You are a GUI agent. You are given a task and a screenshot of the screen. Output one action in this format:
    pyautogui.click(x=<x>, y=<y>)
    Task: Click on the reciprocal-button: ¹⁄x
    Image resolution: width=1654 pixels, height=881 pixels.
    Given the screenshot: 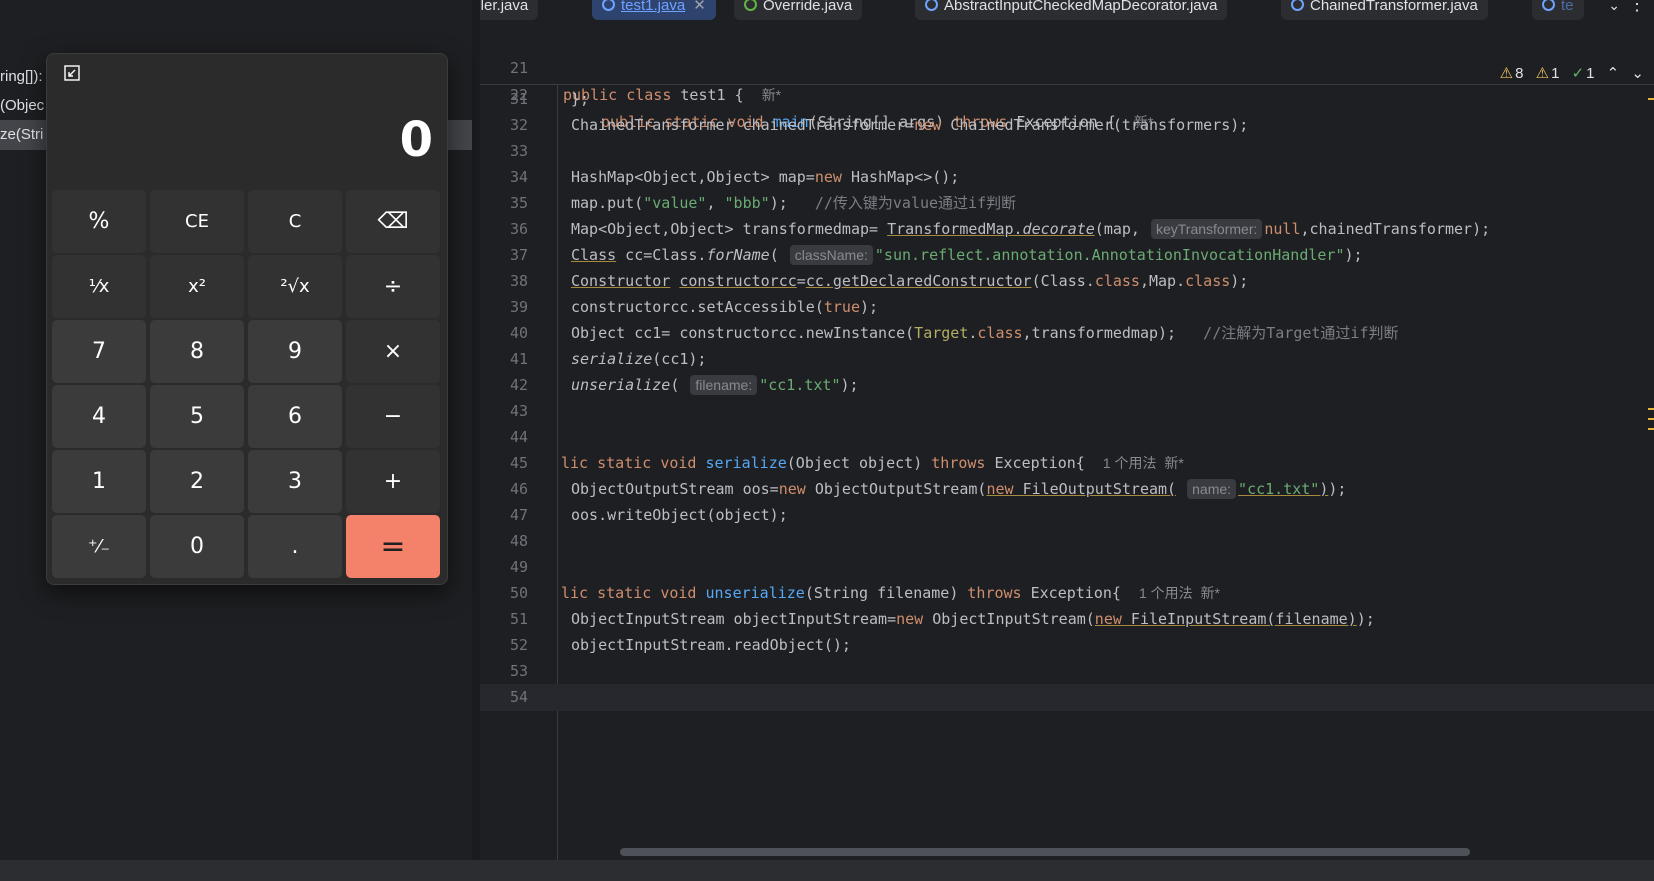 What is the action you would take?
    pyautogui.click(x=99, y=286)
    